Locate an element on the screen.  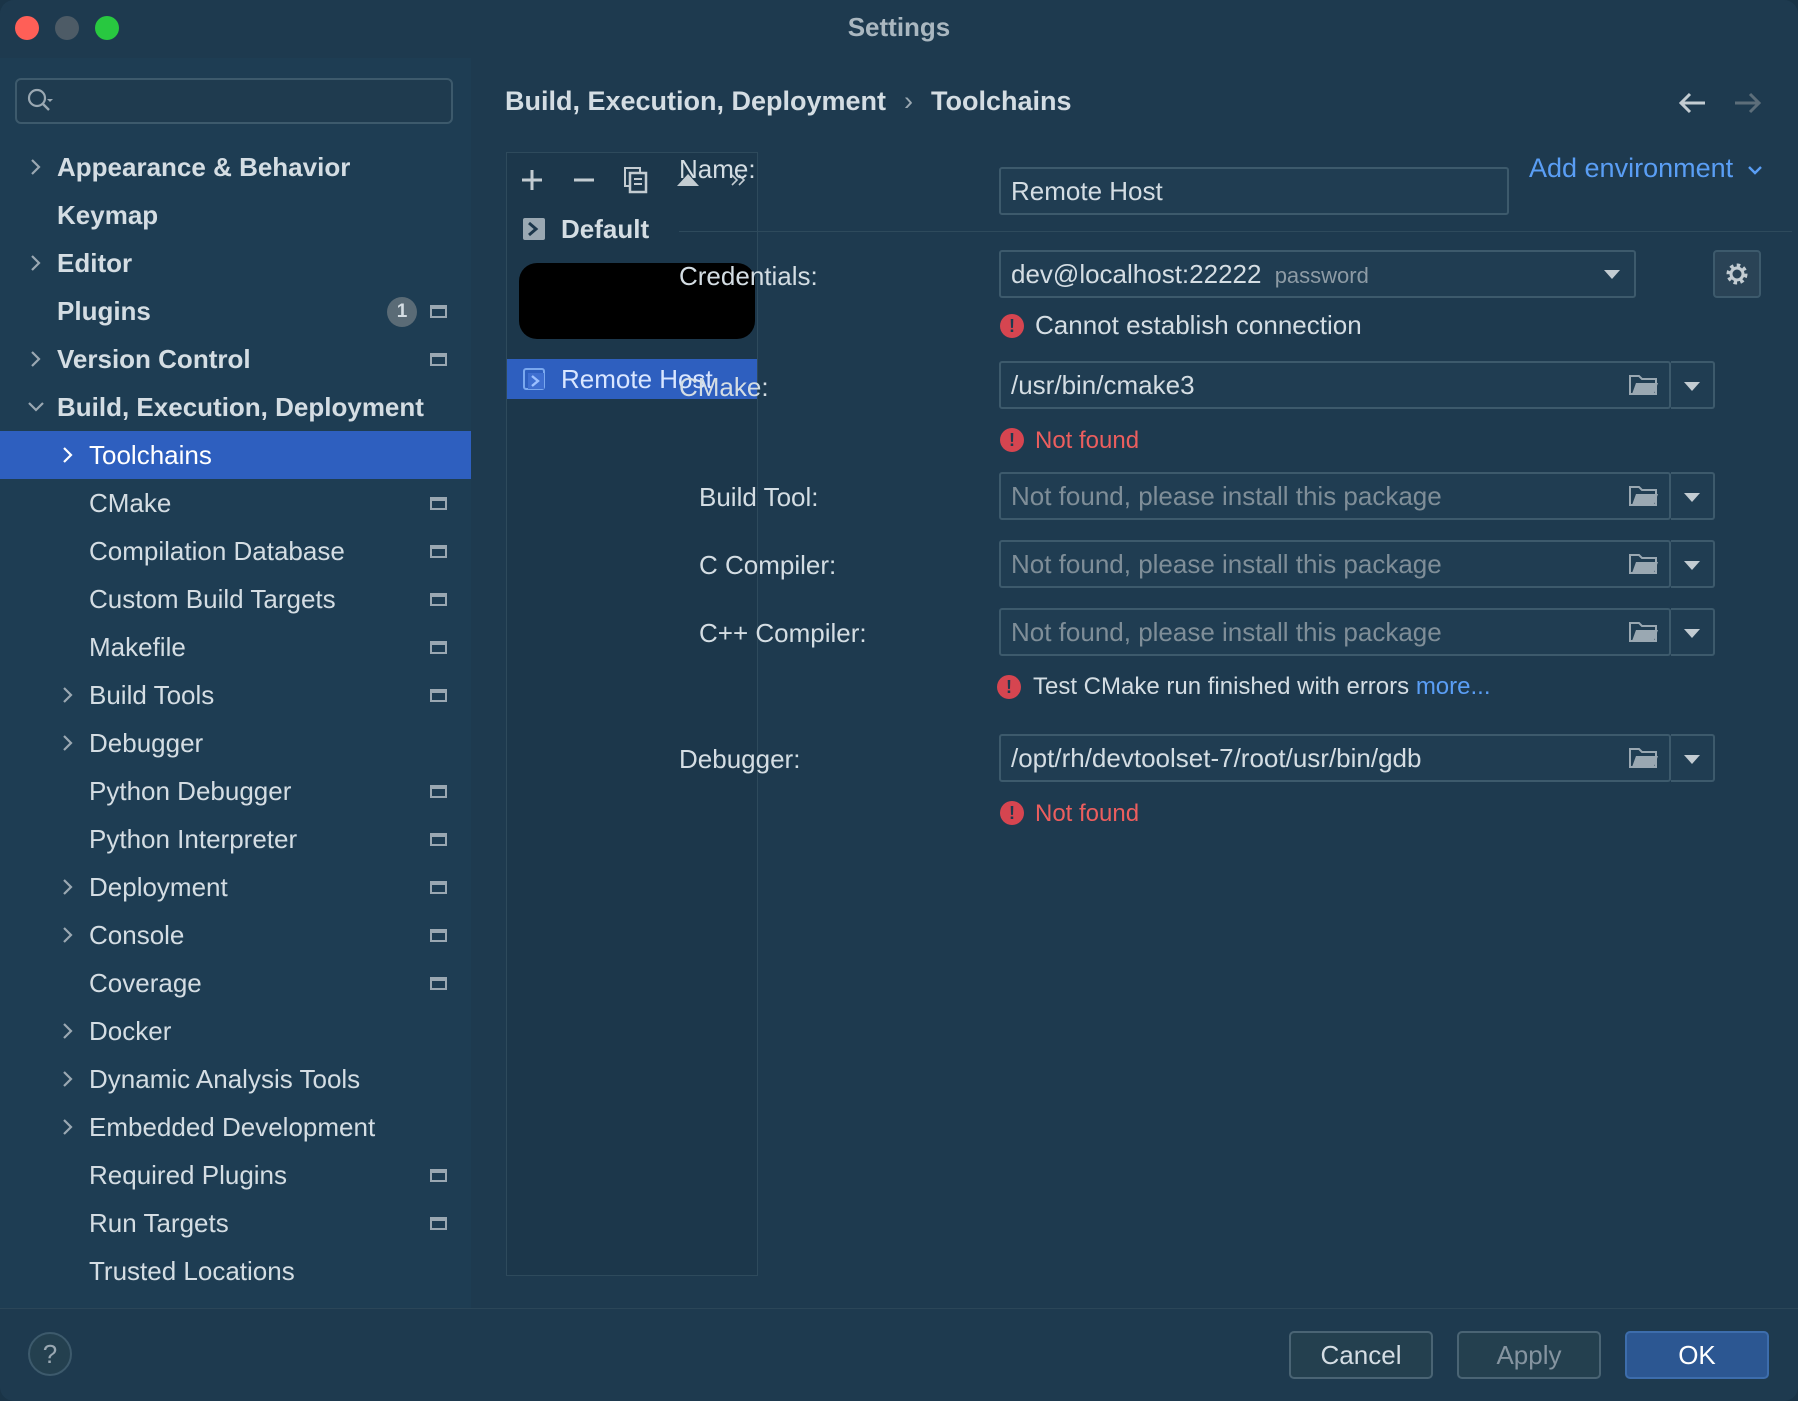
c-compiler-dropdown-button is located at coordinates (1693, 564).